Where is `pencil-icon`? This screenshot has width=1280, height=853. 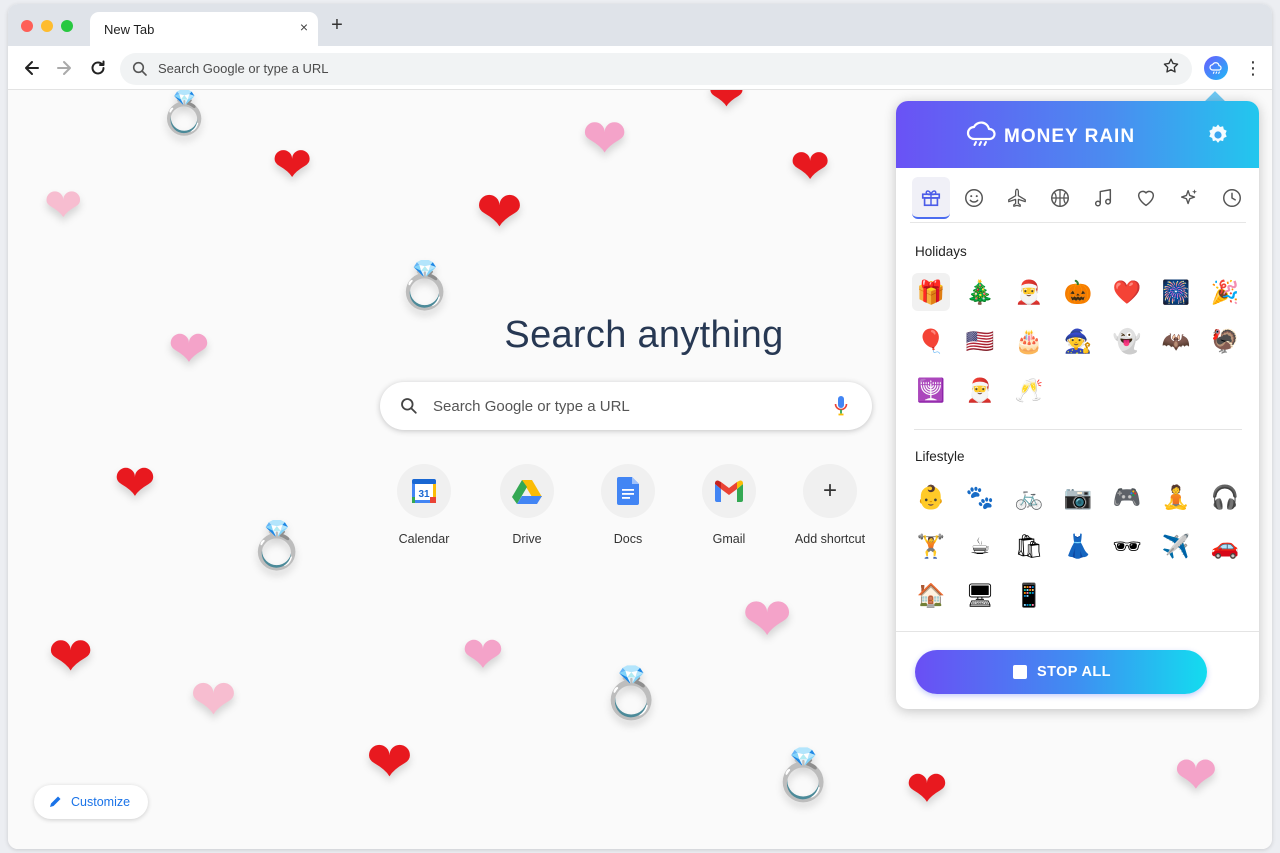 pencil-icon is located at coordinates (55, 801).